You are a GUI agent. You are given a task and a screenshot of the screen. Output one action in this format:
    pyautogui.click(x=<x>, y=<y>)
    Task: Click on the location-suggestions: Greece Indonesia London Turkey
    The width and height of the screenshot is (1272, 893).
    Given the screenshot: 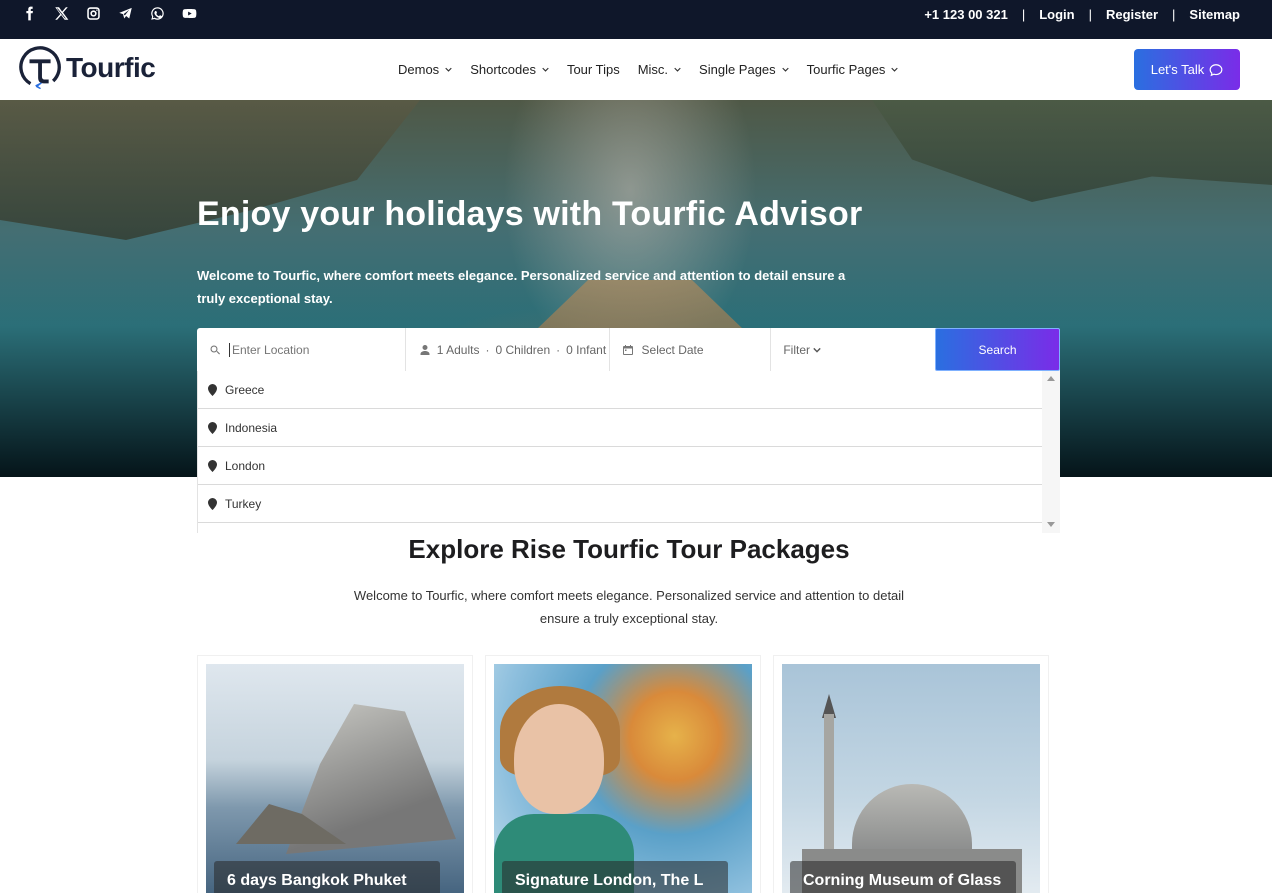 What is the action you would take?
    pyautogui.click(x=628, y=452)
    